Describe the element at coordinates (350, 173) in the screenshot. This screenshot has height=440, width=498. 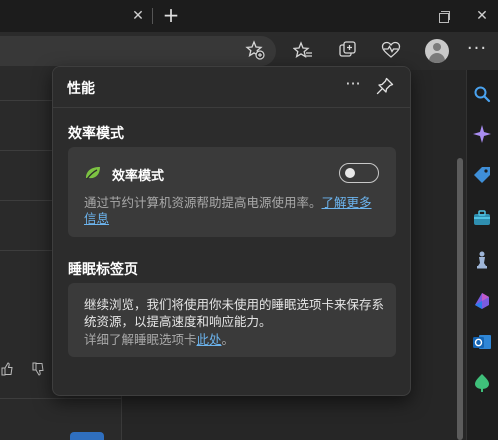
I see `toggle-knob` at that location.